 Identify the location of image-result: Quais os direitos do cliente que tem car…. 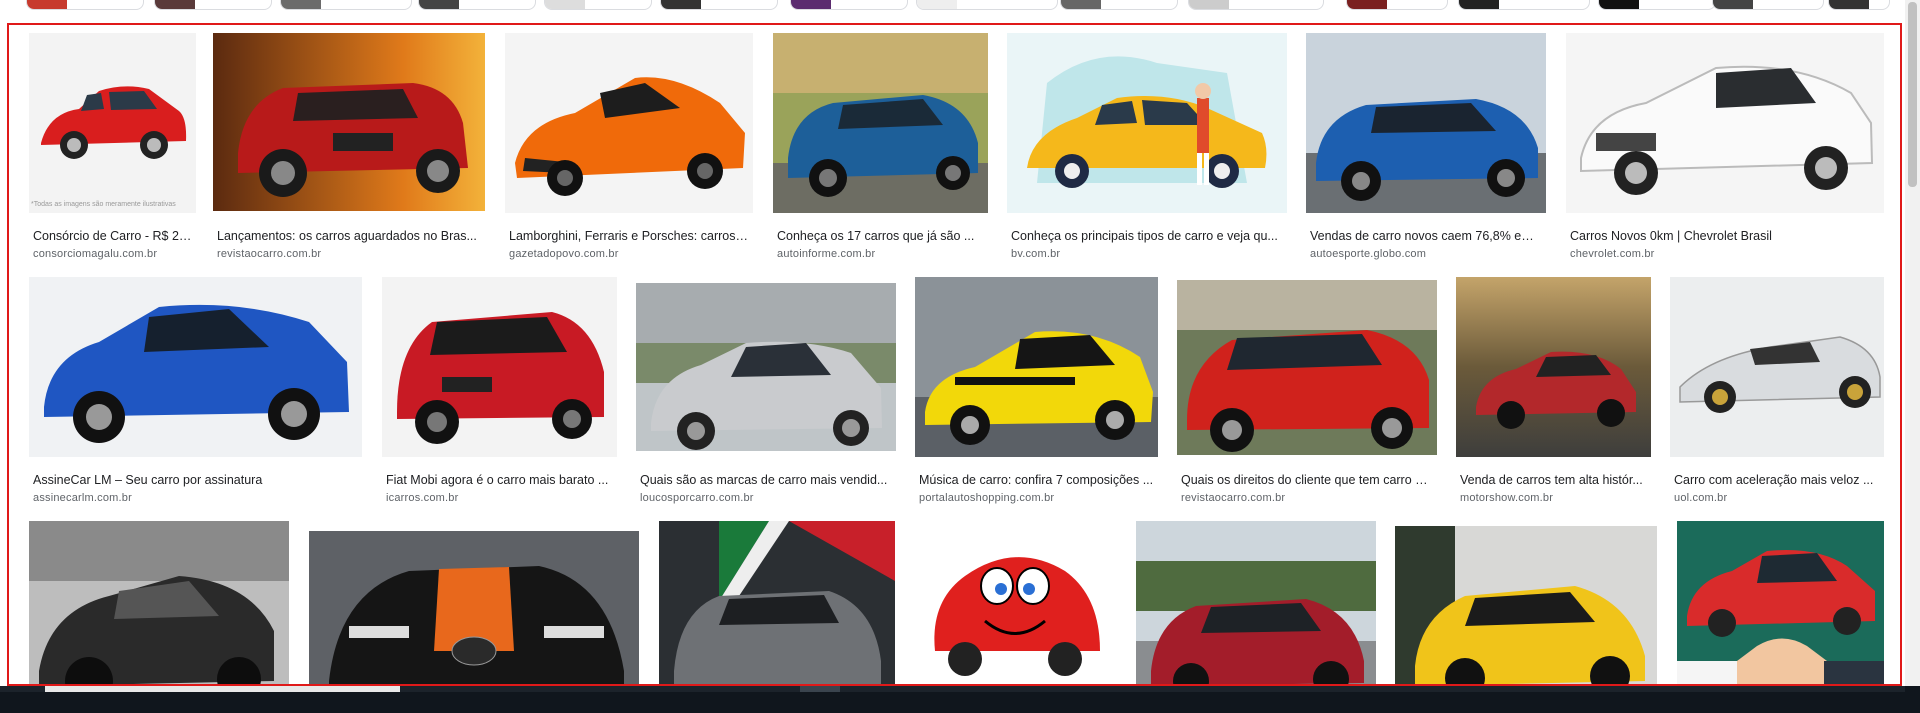
(1307, 392).